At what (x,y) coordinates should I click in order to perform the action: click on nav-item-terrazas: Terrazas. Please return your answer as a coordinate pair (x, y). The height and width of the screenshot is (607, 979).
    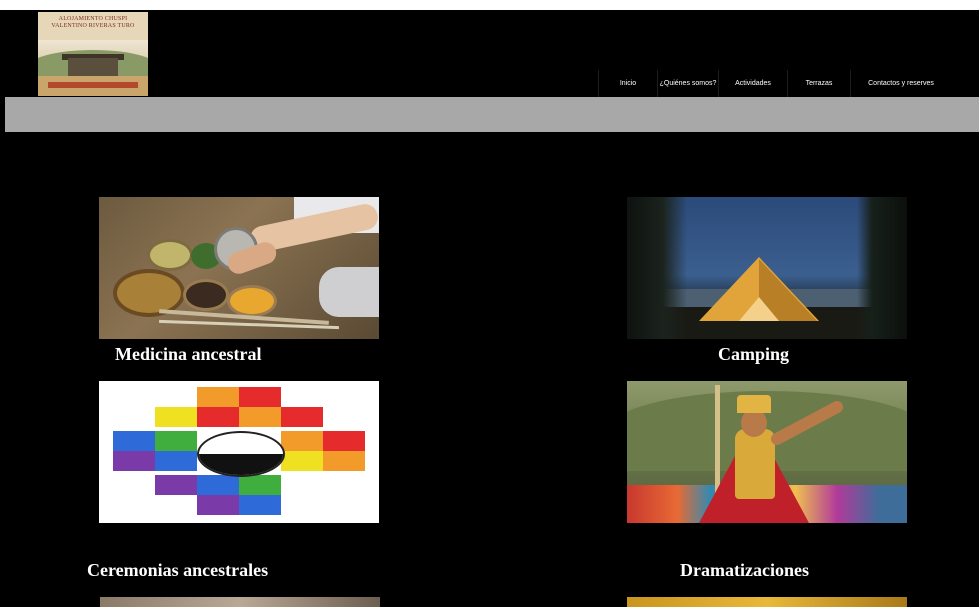
    Looking at the image, I should click on (818, 84).